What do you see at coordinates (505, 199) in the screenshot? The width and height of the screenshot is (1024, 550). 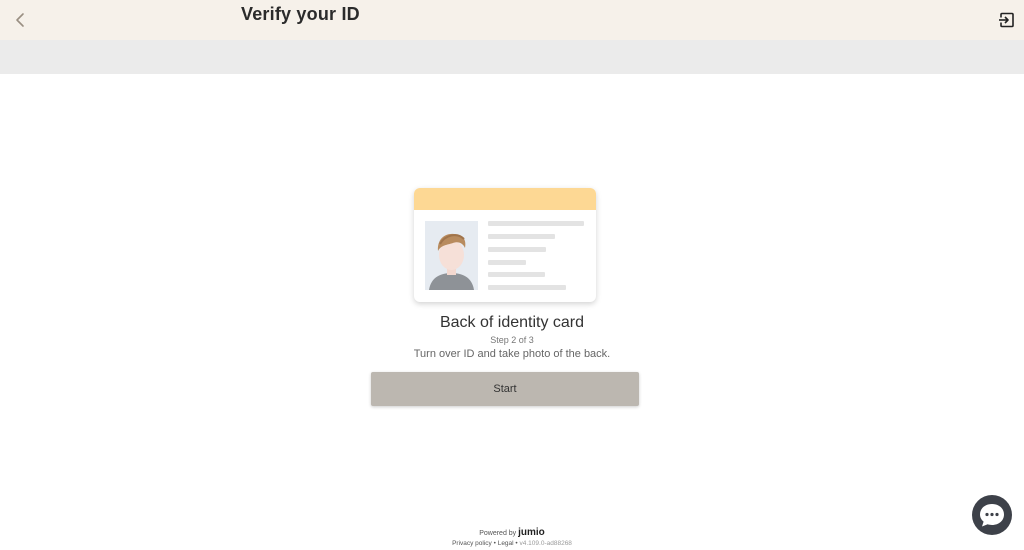 I see `card-header-stripe` at bounding box center [505, 199].